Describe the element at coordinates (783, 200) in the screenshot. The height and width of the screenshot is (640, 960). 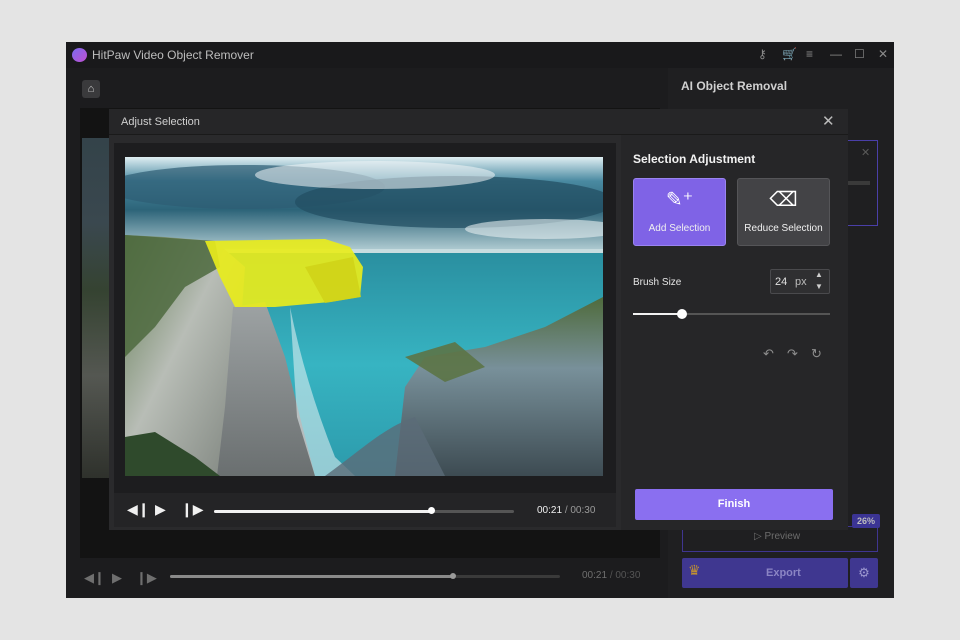
I see `eraser-icon: ⌫` at that location.